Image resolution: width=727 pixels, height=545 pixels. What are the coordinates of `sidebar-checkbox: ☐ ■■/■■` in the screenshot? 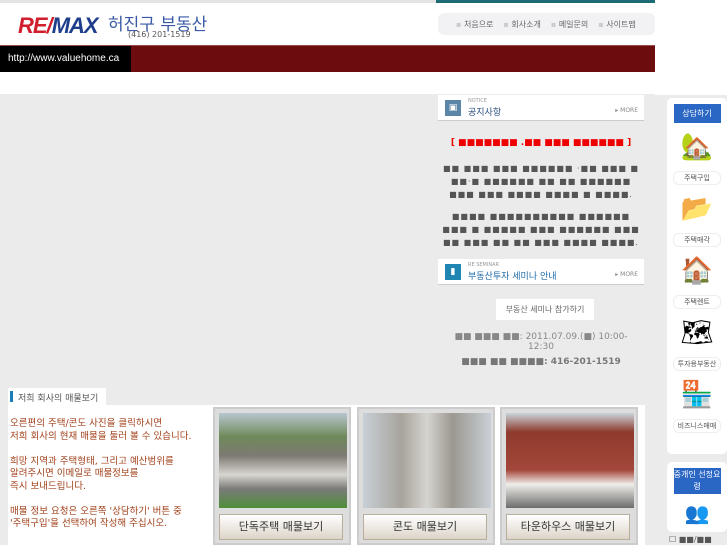 It's located at (690, 539).